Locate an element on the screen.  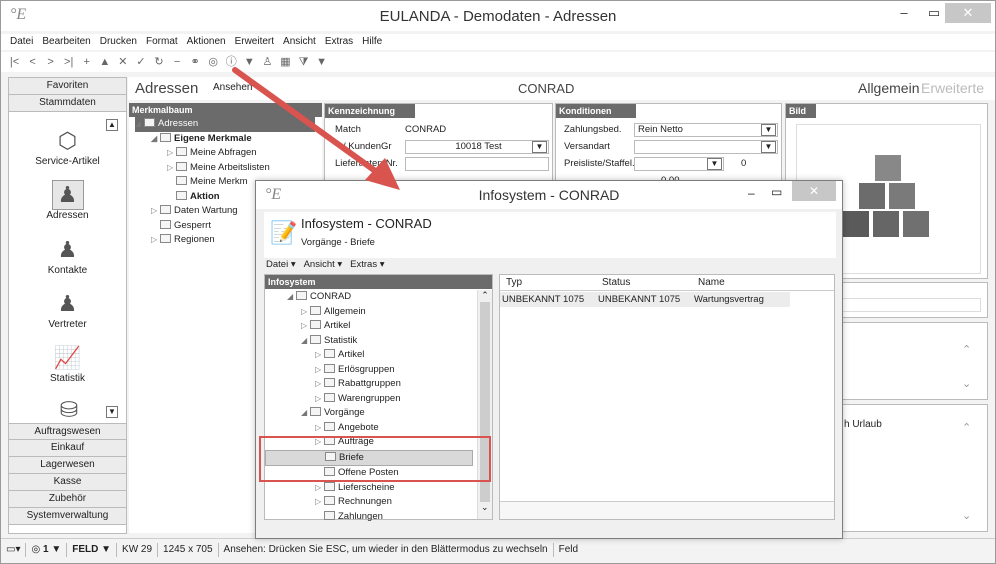
minus-icon: − is located at coordinates (177, 62).